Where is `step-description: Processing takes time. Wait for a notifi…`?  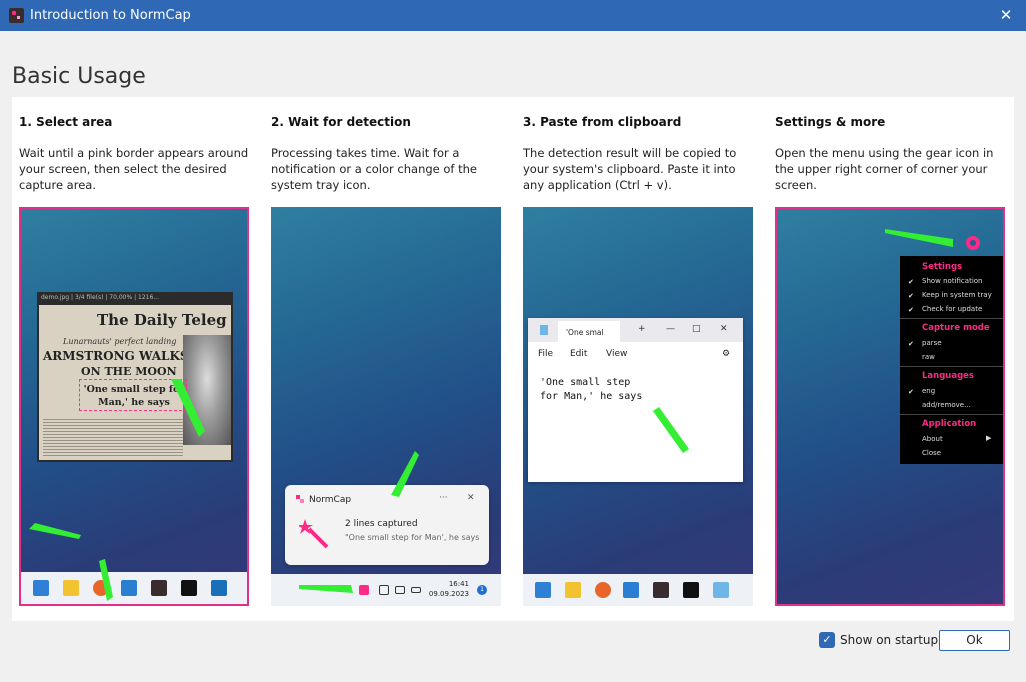 step-description: Processing takes time. Wait for a notifi… is located at coordinates (374, 169).